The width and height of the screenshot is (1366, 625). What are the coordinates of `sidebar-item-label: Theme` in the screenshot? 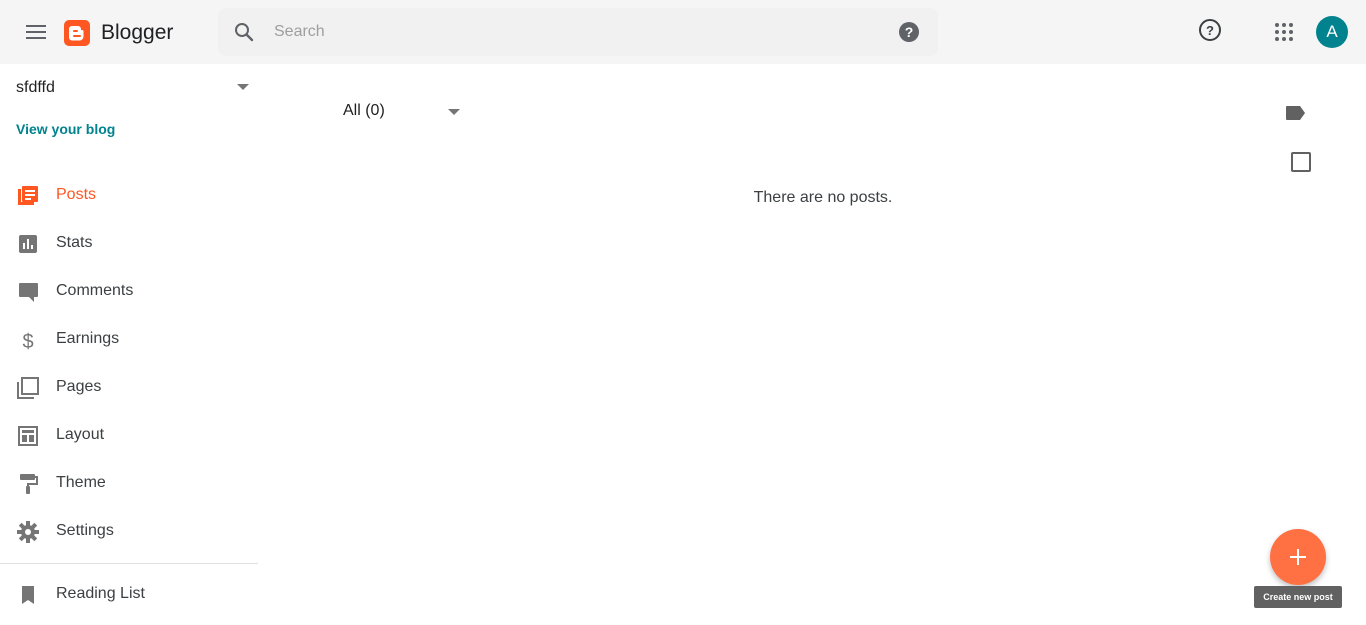 It's located at (81, 482).